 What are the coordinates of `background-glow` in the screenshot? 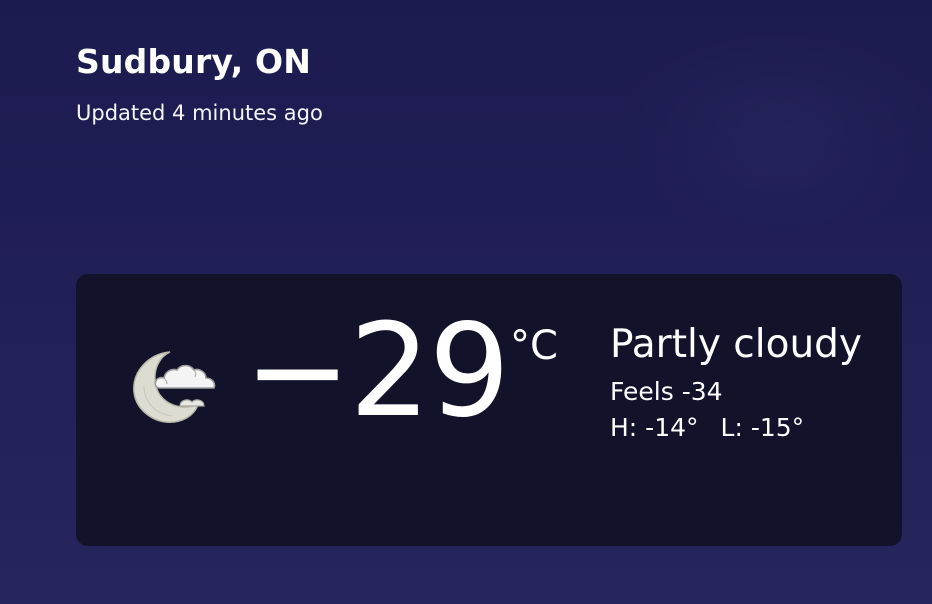 It's located at (776, 130).